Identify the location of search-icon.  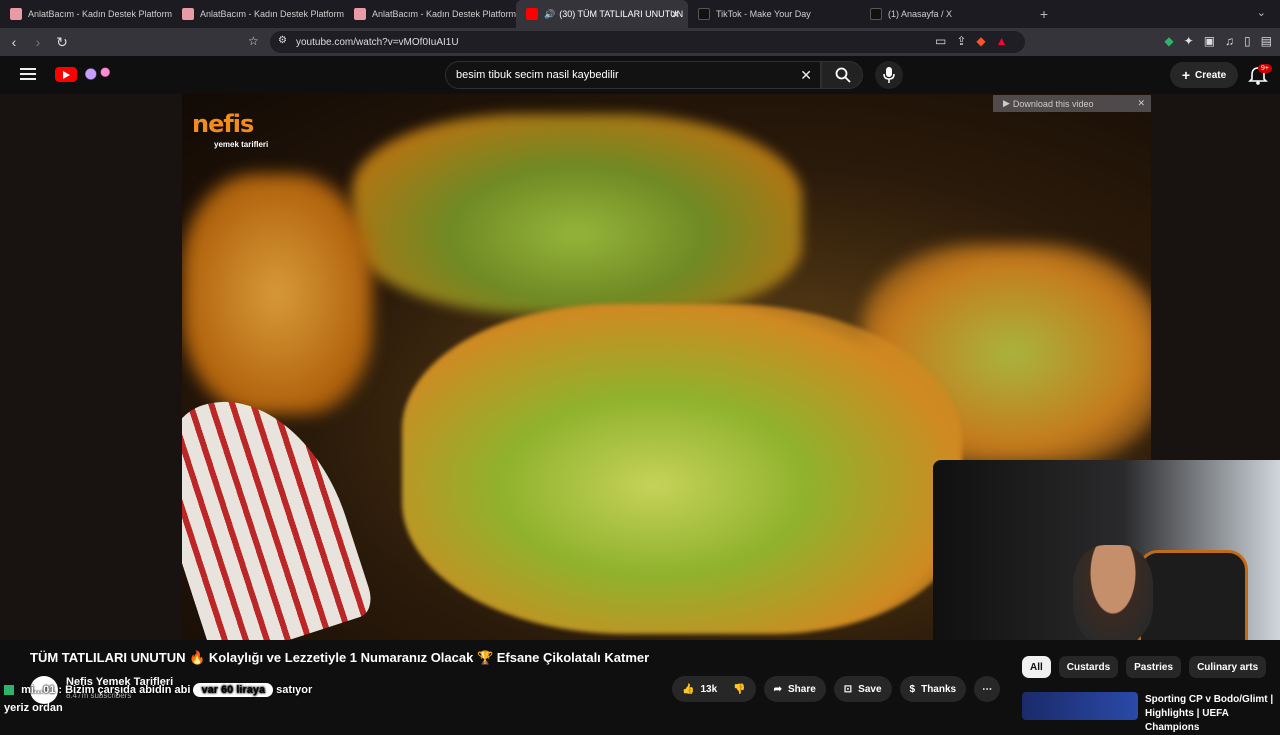
(843, 75).